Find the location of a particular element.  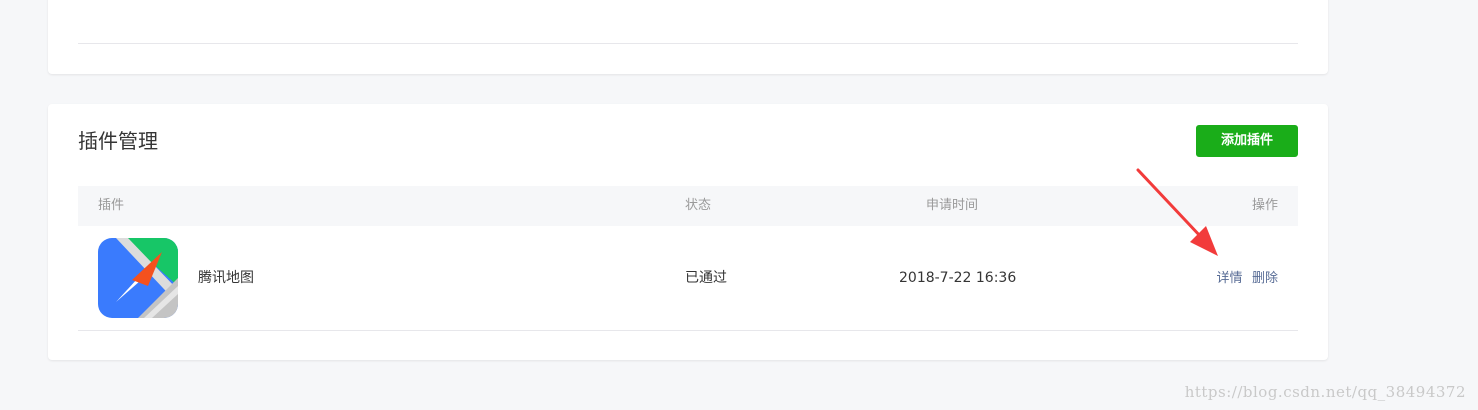

row-actions: 详情 删除 is located at coordinates (1245, 278).